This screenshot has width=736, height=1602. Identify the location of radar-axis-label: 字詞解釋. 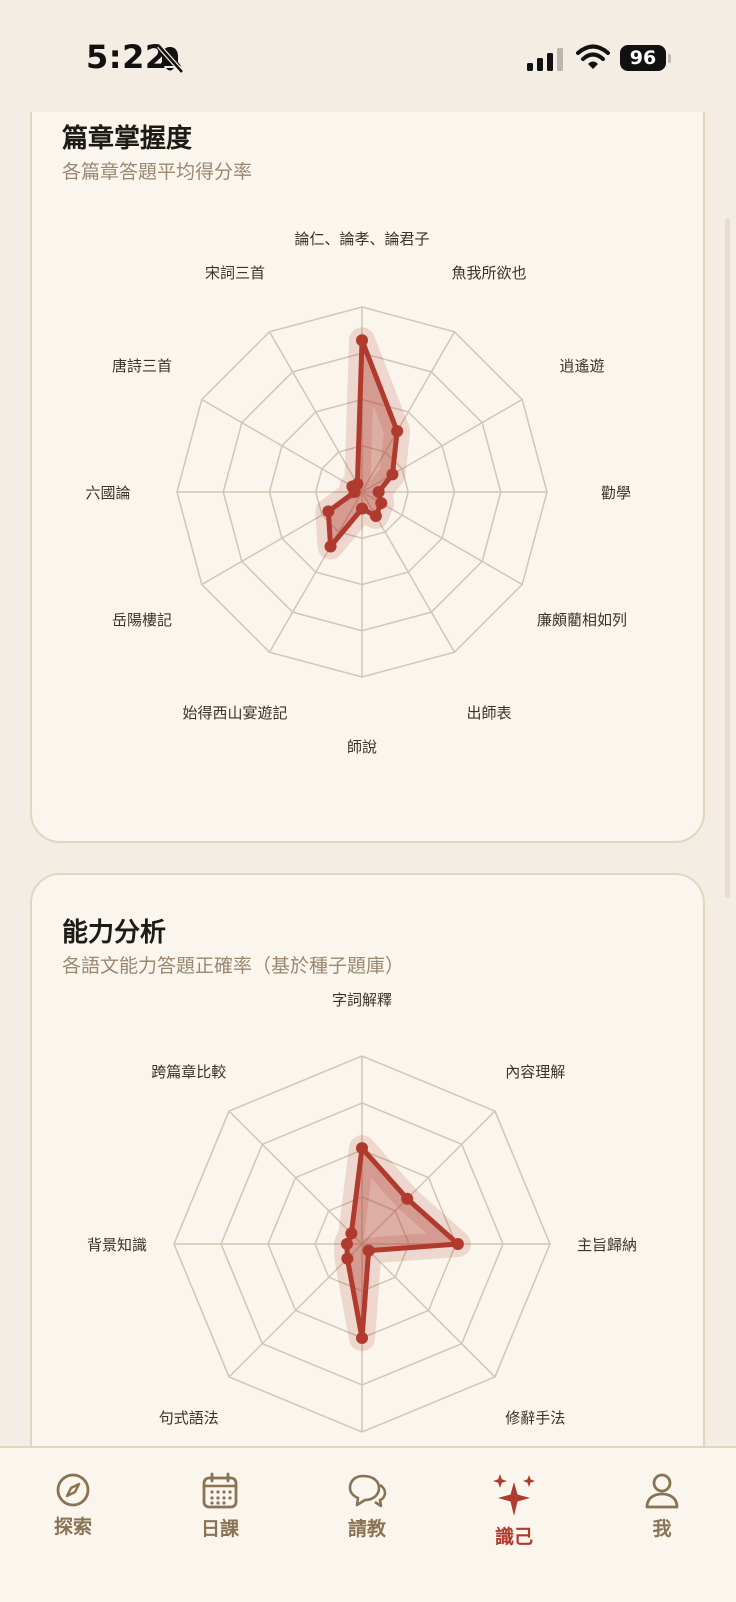
(362, 1000).